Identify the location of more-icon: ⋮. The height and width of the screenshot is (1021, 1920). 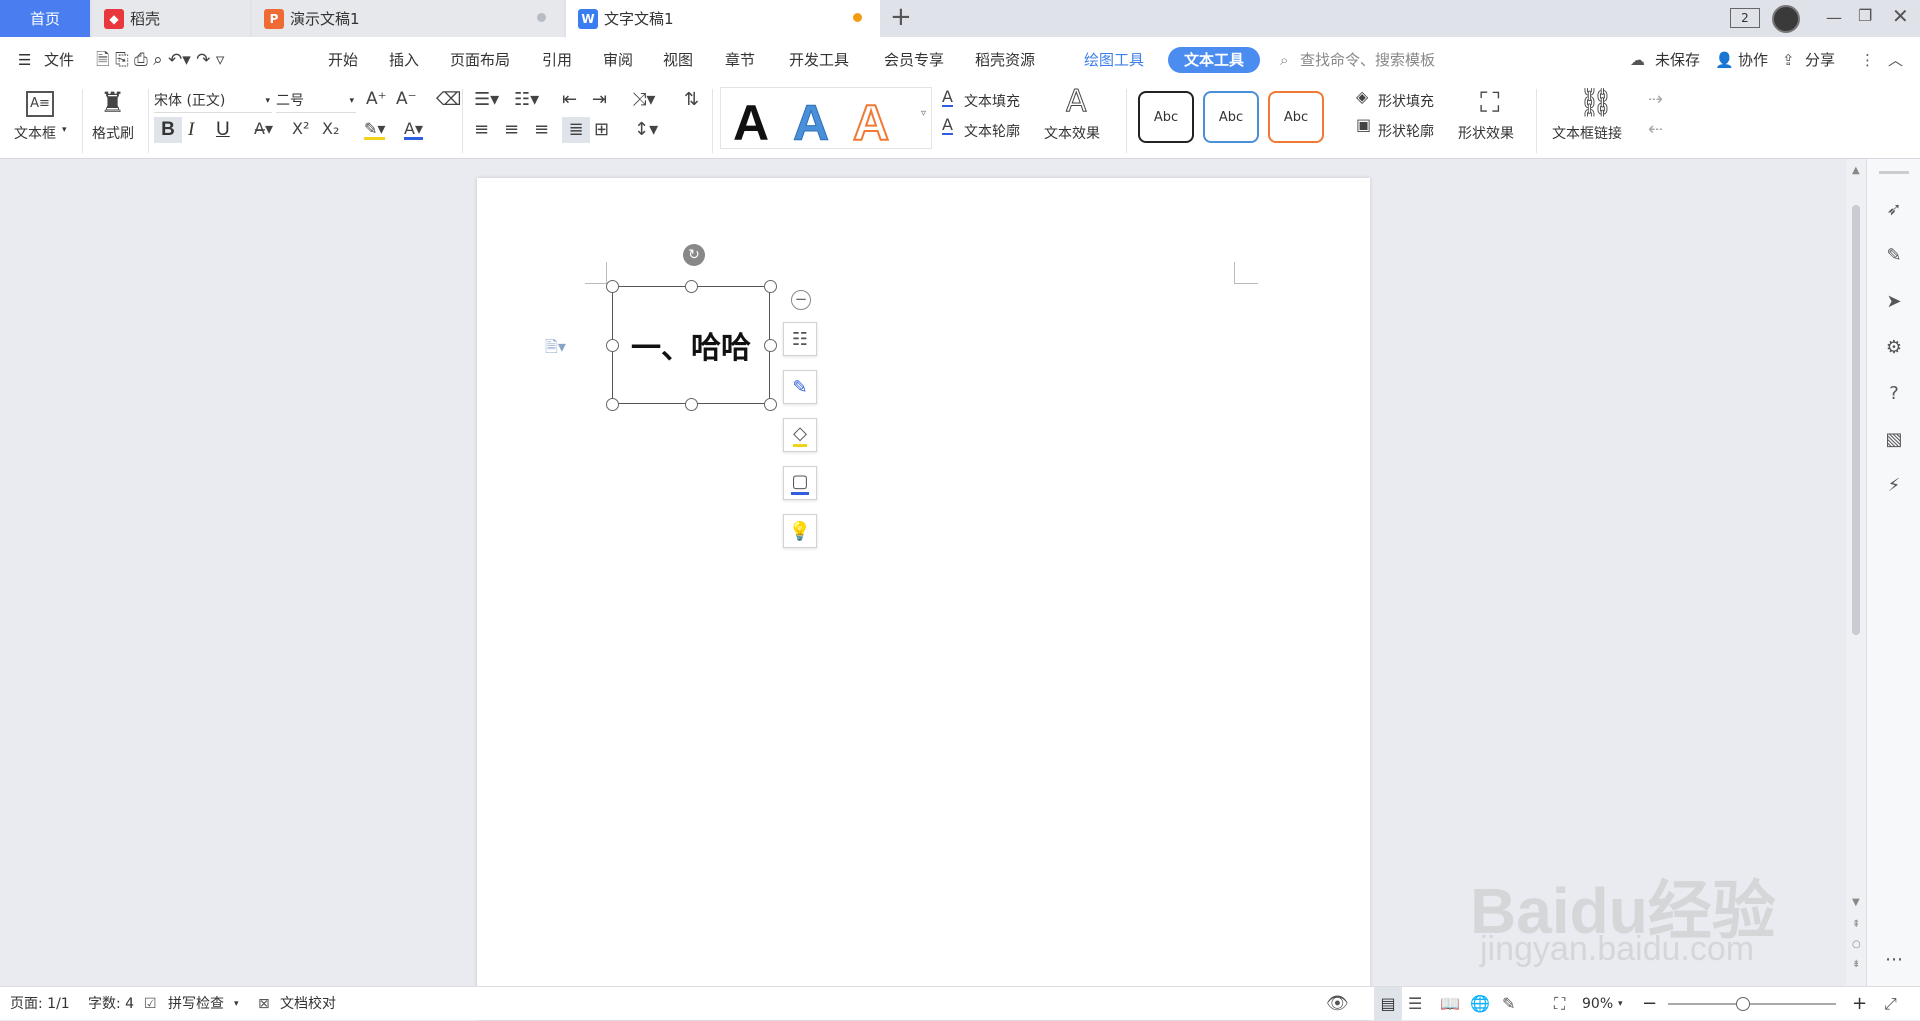
(1867, 60).